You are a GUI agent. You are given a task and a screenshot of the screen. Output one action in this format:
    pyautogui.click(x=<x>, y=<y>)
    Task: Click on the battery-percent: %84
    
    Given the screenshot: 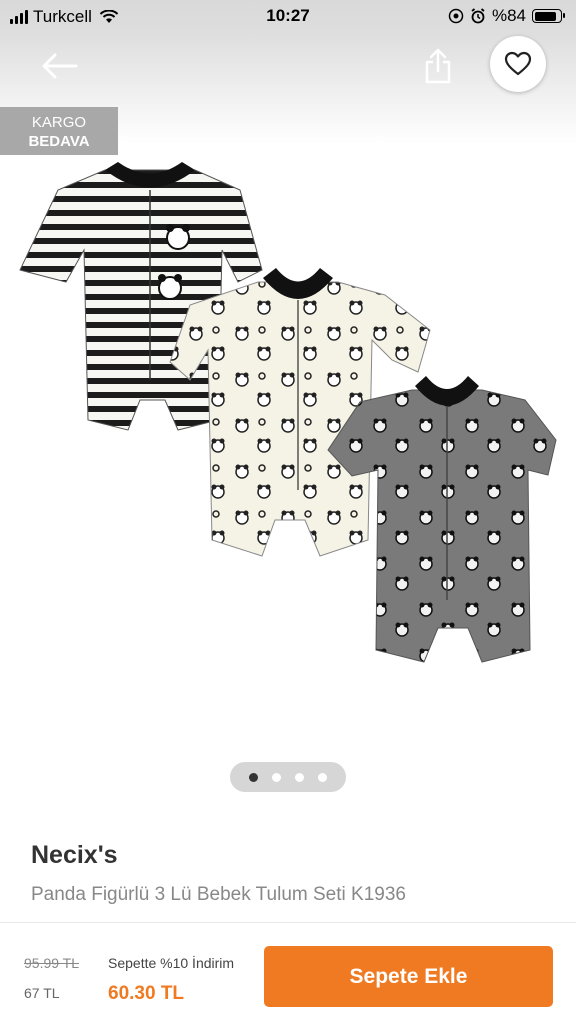 What is the action you would take?
    pyautogui.click(x=508, y=15)
    